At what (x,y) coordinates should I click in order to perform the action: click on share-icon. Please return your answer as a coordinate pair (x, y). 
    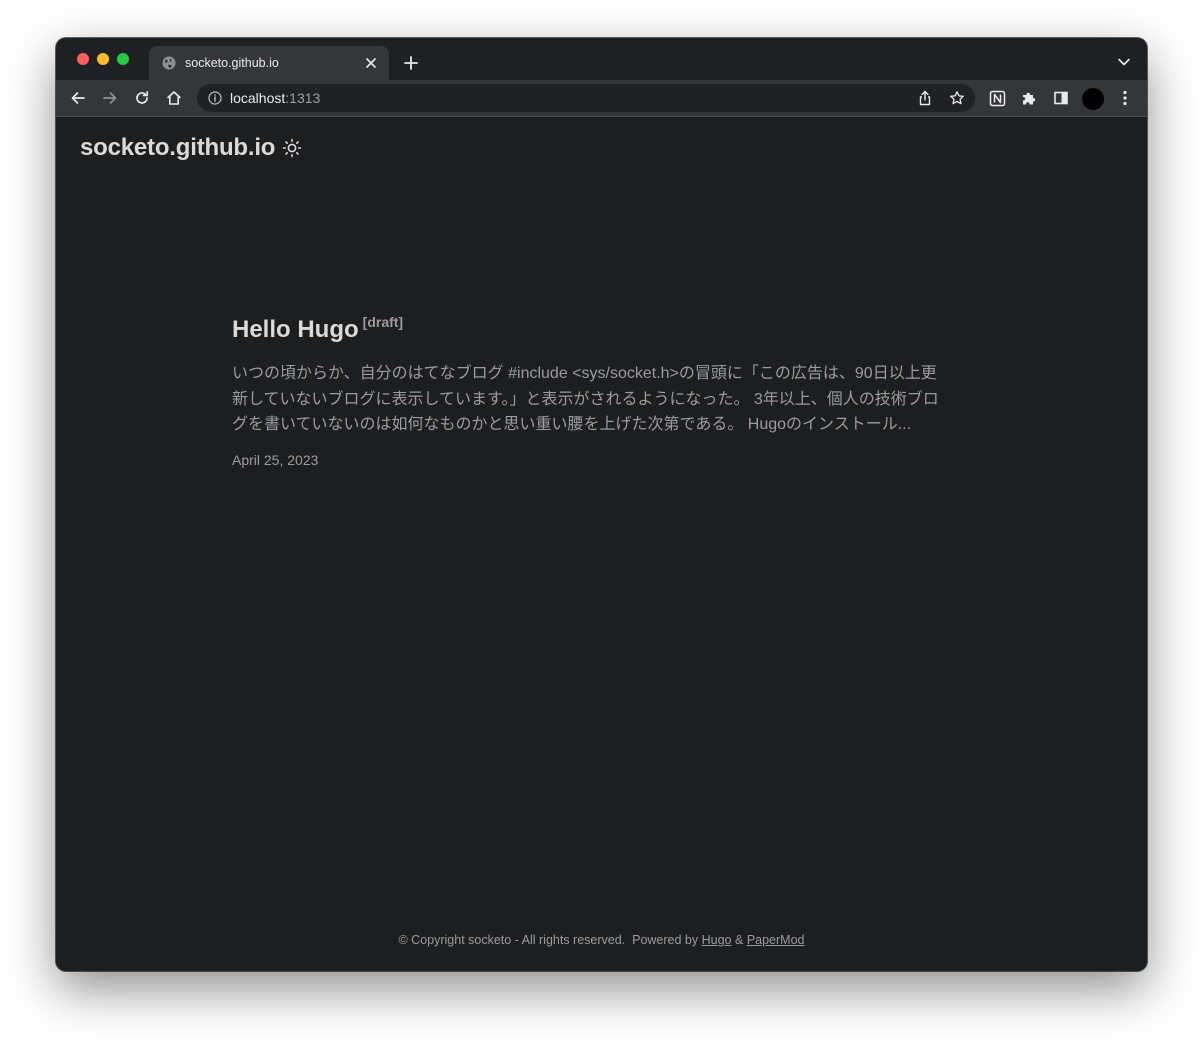
    Looking at the image, I should click on (925, 98).